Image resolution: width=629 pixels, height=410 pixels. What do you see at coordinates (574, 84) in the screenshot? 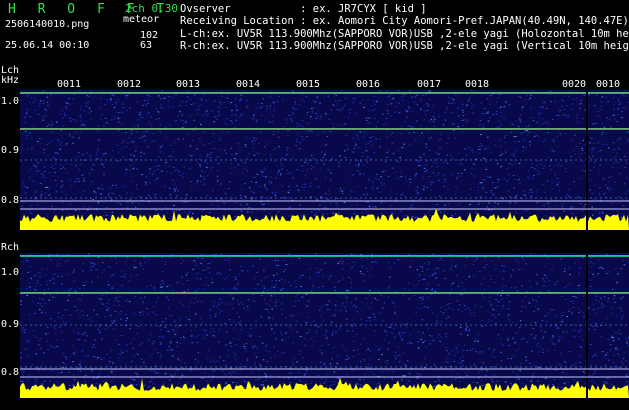
I see `time-label-0020: 0020` at bounding box center [574, 84].